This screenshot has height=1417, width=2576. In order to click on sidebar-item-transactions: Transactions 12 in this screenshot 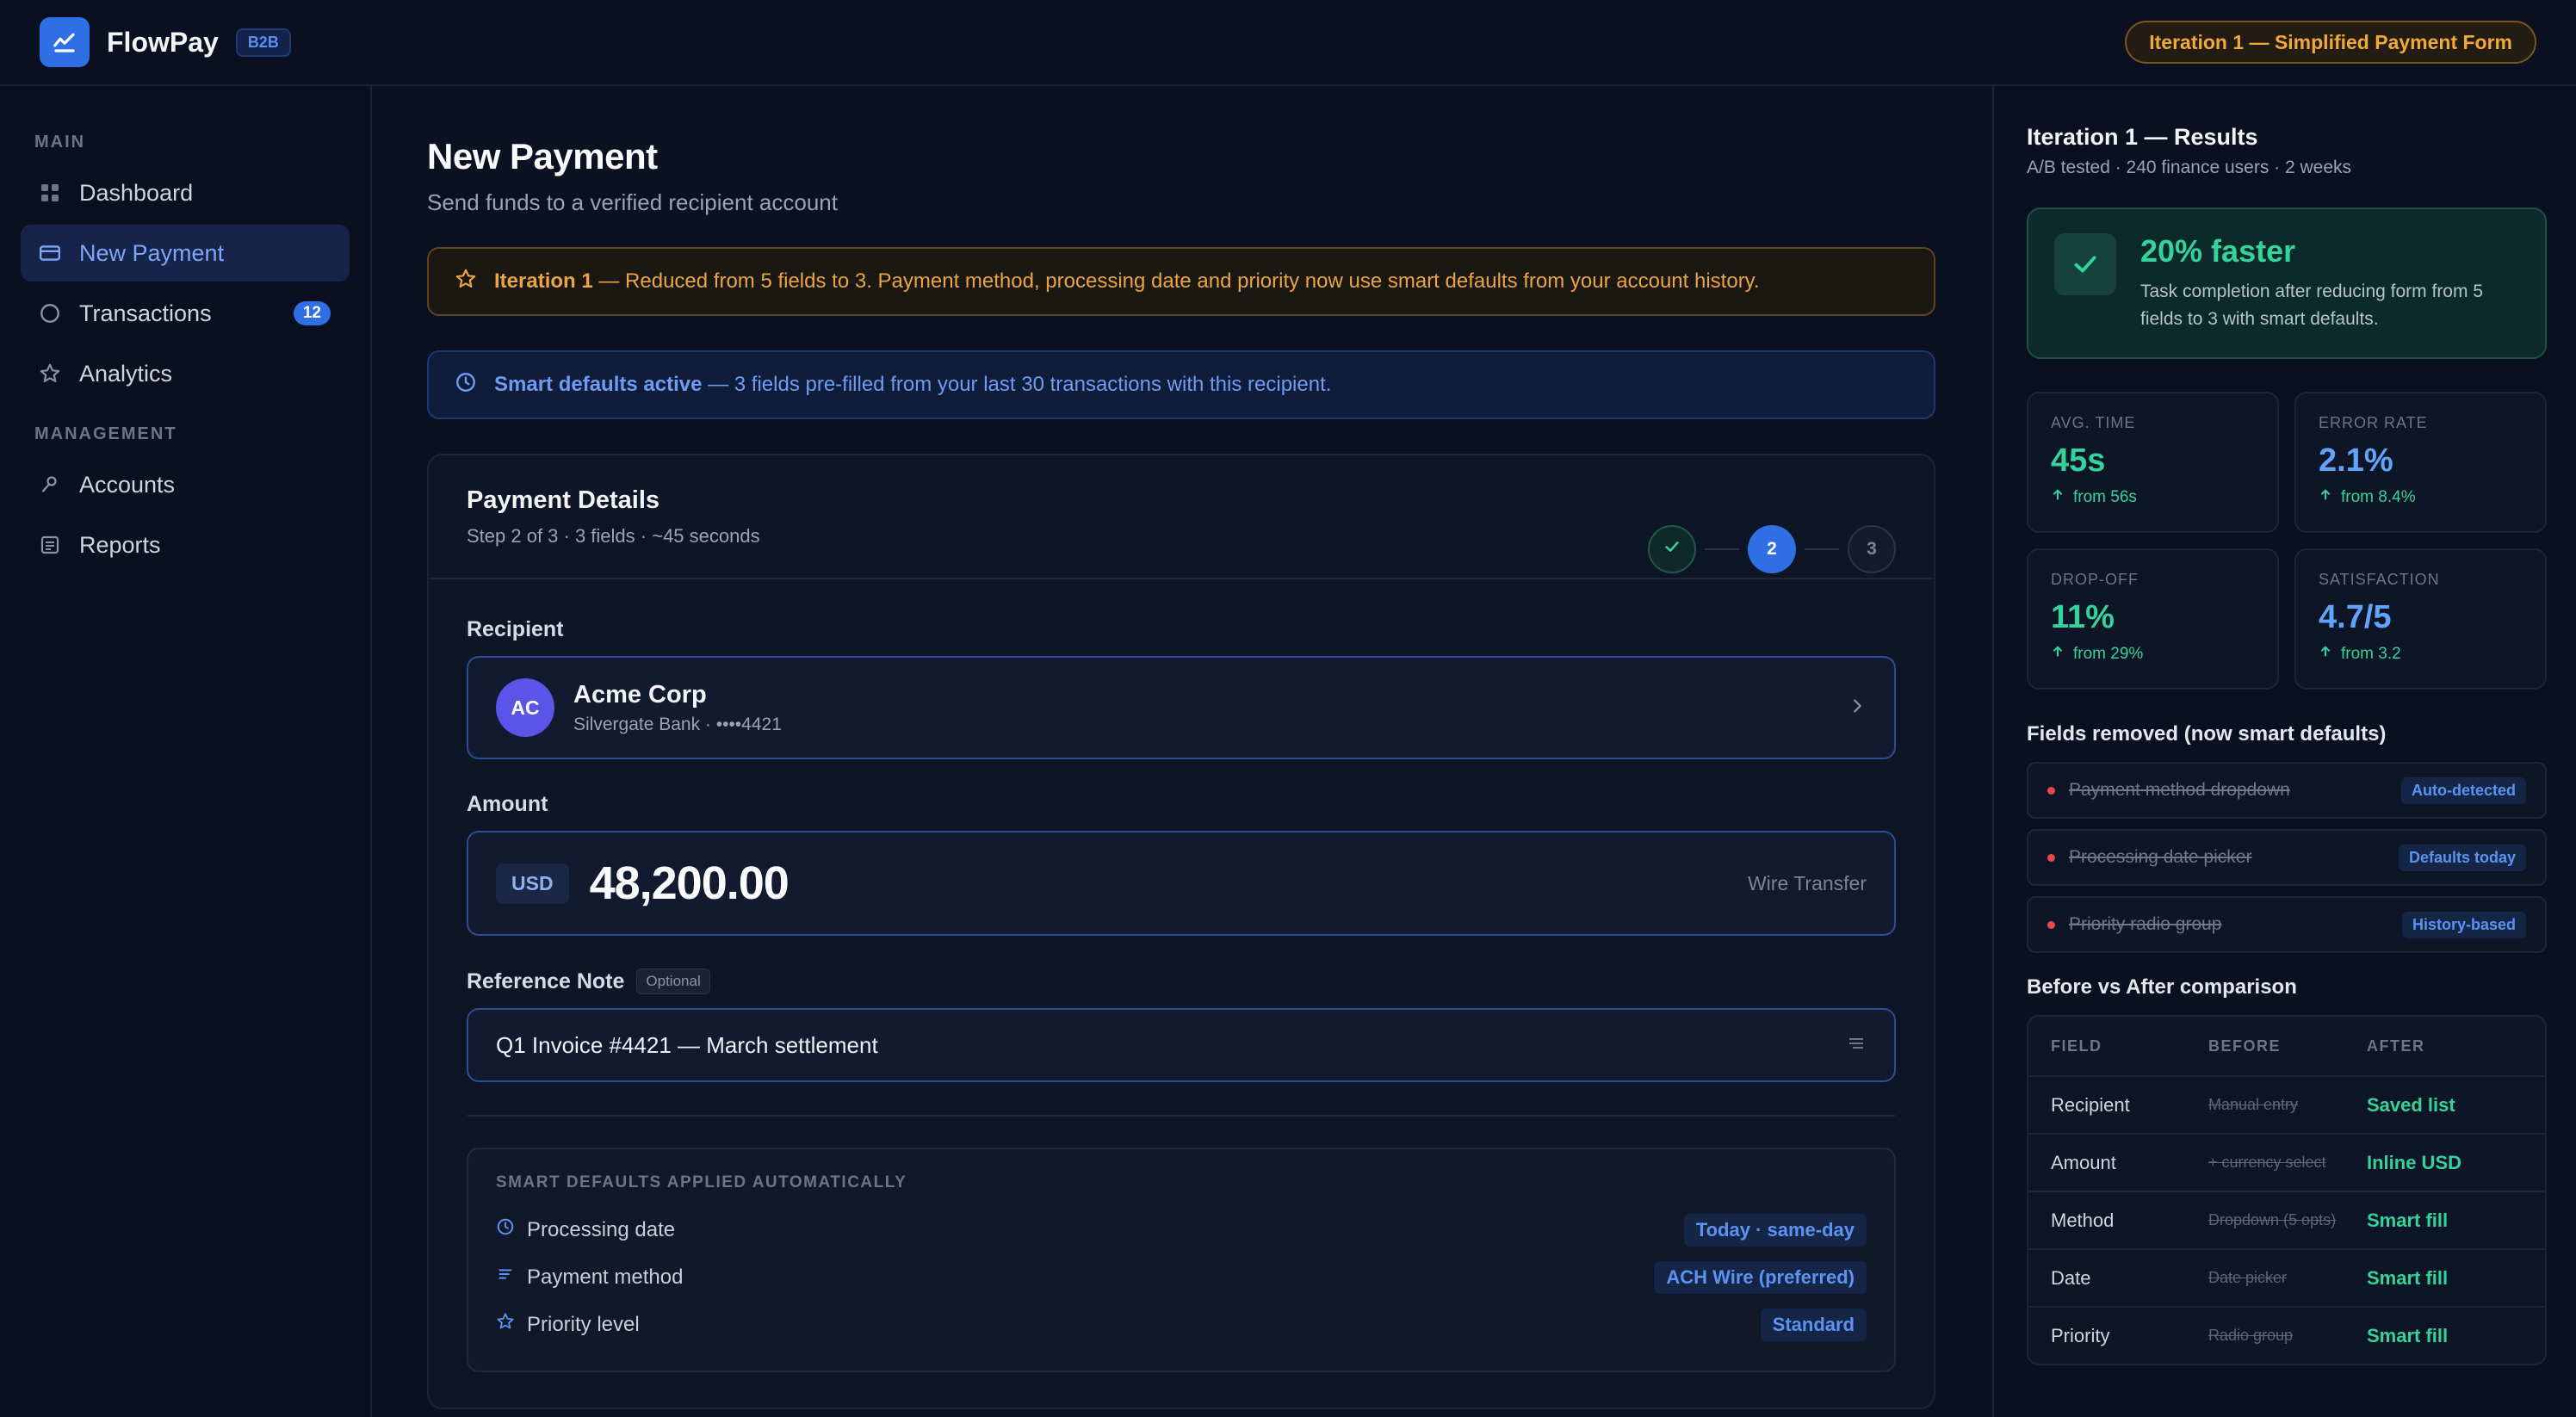, I will do `click(185, 313)`.